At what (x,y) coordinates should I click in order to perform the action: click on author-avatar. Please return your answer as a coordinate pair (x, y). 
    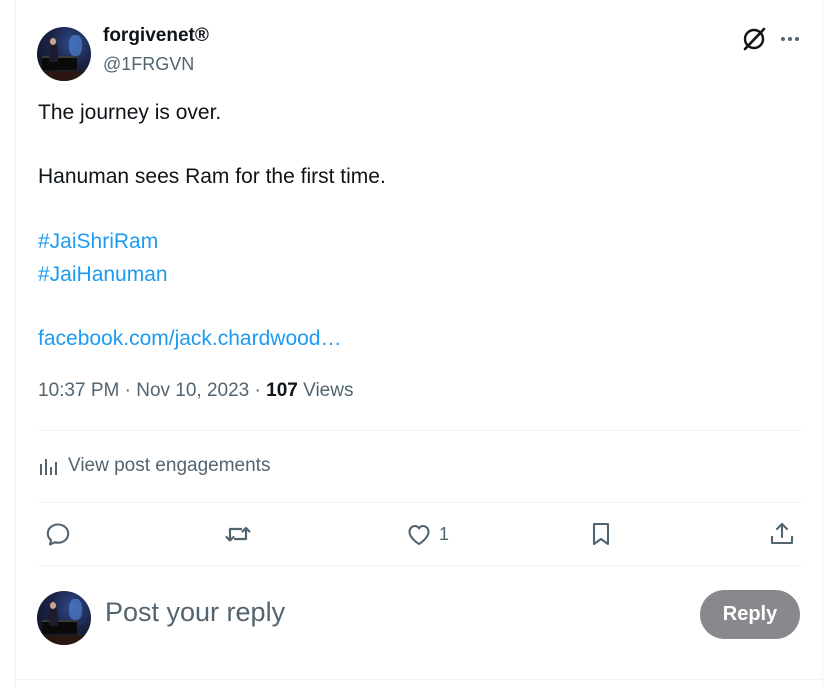
    Looking at the image, I should click on (64, 54).